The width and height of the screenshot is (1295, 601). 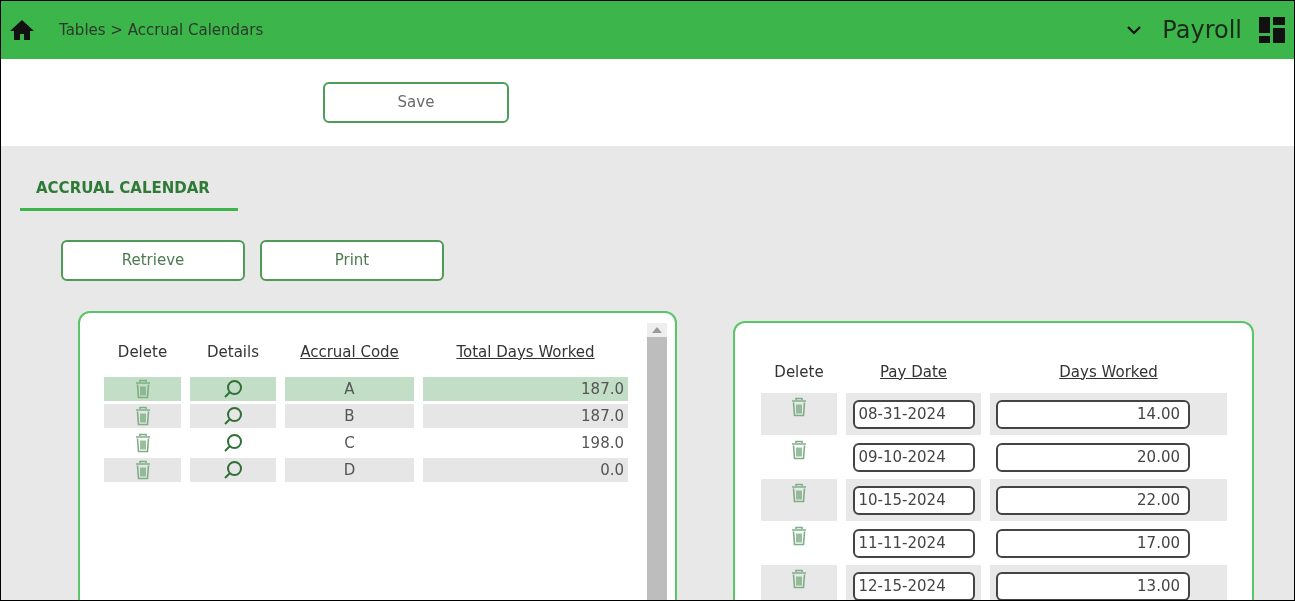 I want to click on column-header: Accrual Code, so click(x=349, y=351).